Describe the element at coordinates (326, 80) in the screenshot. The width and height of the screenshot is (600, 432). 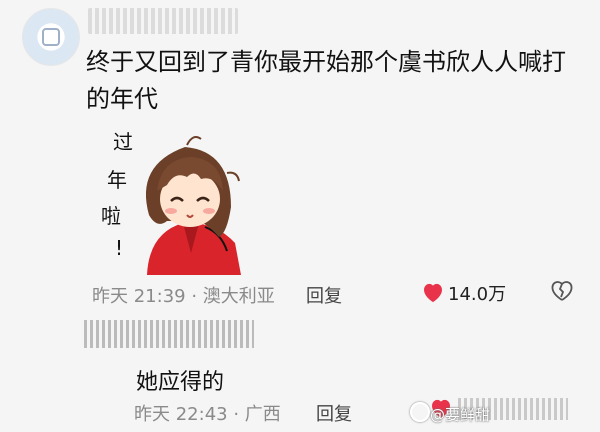
I see `comment-text: 终于又回到了青你最开始那个虞书欣人人喊打的年代` at that location.